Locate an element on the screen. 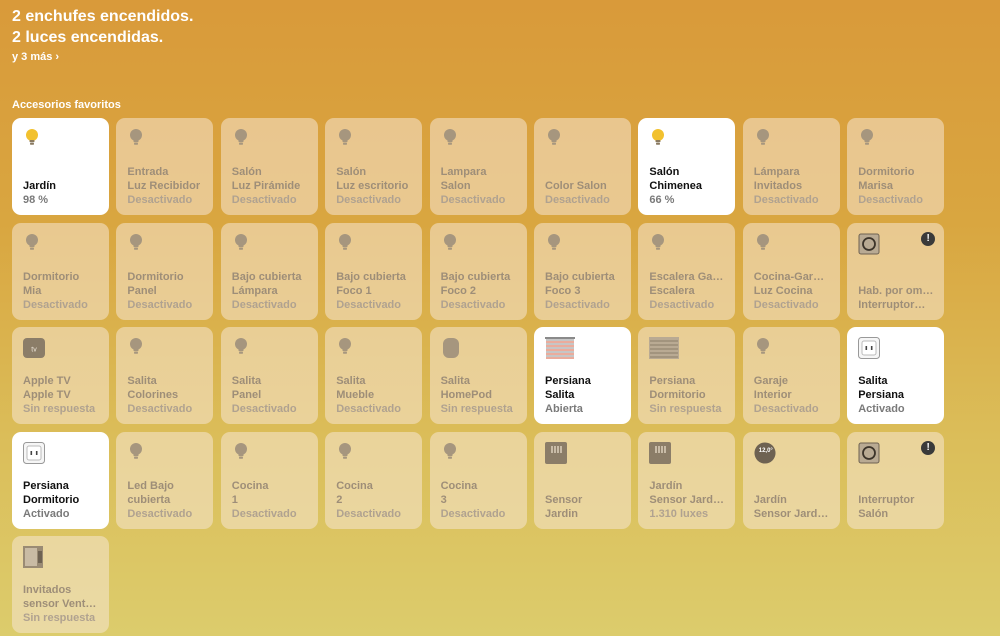 This screenshot has height=636, width=1000. accessory-tile-sensor-jardin: Sensor Jardin is located at coordinates (582, 480).